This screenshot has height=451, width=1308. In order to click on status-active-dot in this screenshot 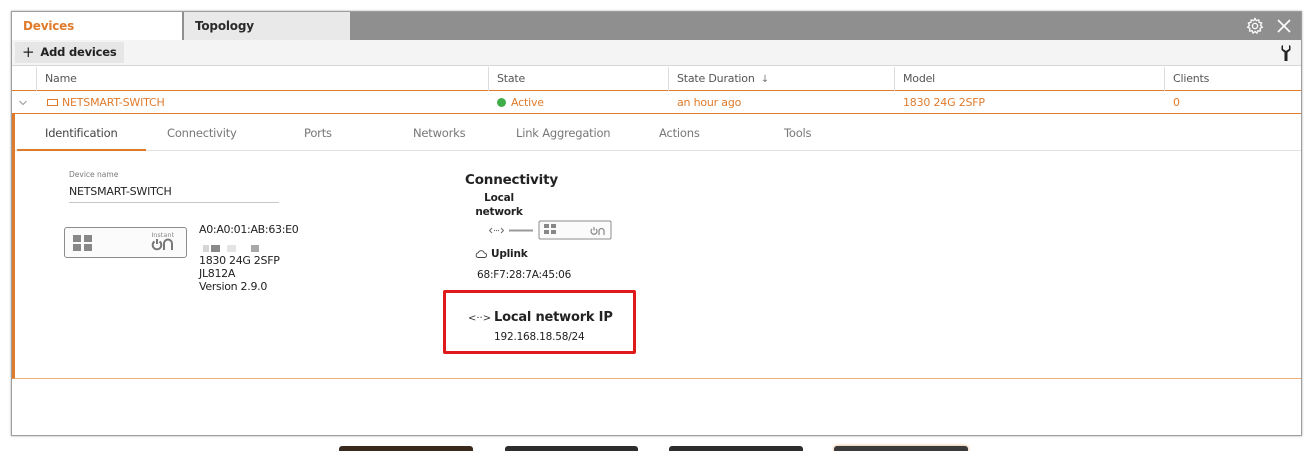, I will do `click(501, 102)`.